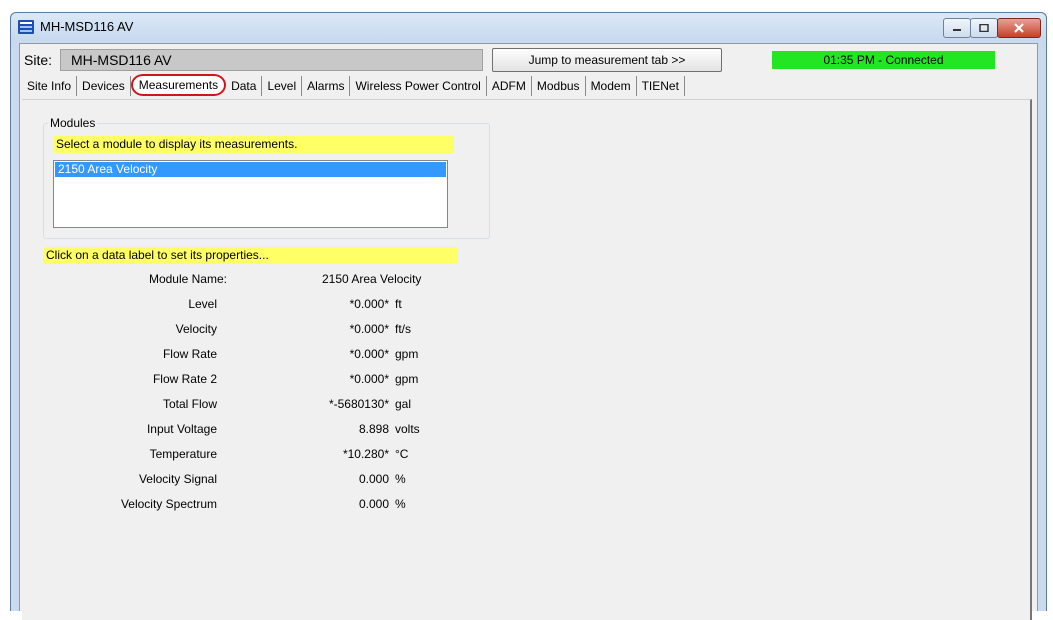  What do you see at coordinates (257, 406) in the screenshot?
I see `measurement-row-total-flow: Total Flow *-5680130* gal` at bounding box center [257, 406].